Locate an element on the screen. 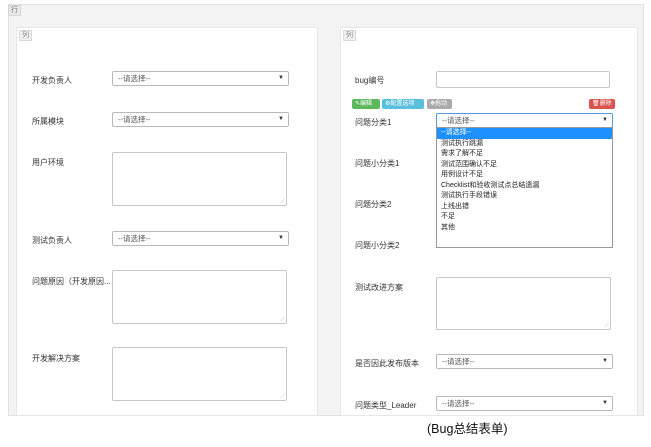 The width and height of the screenshot is (651, 447). dev-owner-label: 开发负责人 is located at coordinates (52, 80).